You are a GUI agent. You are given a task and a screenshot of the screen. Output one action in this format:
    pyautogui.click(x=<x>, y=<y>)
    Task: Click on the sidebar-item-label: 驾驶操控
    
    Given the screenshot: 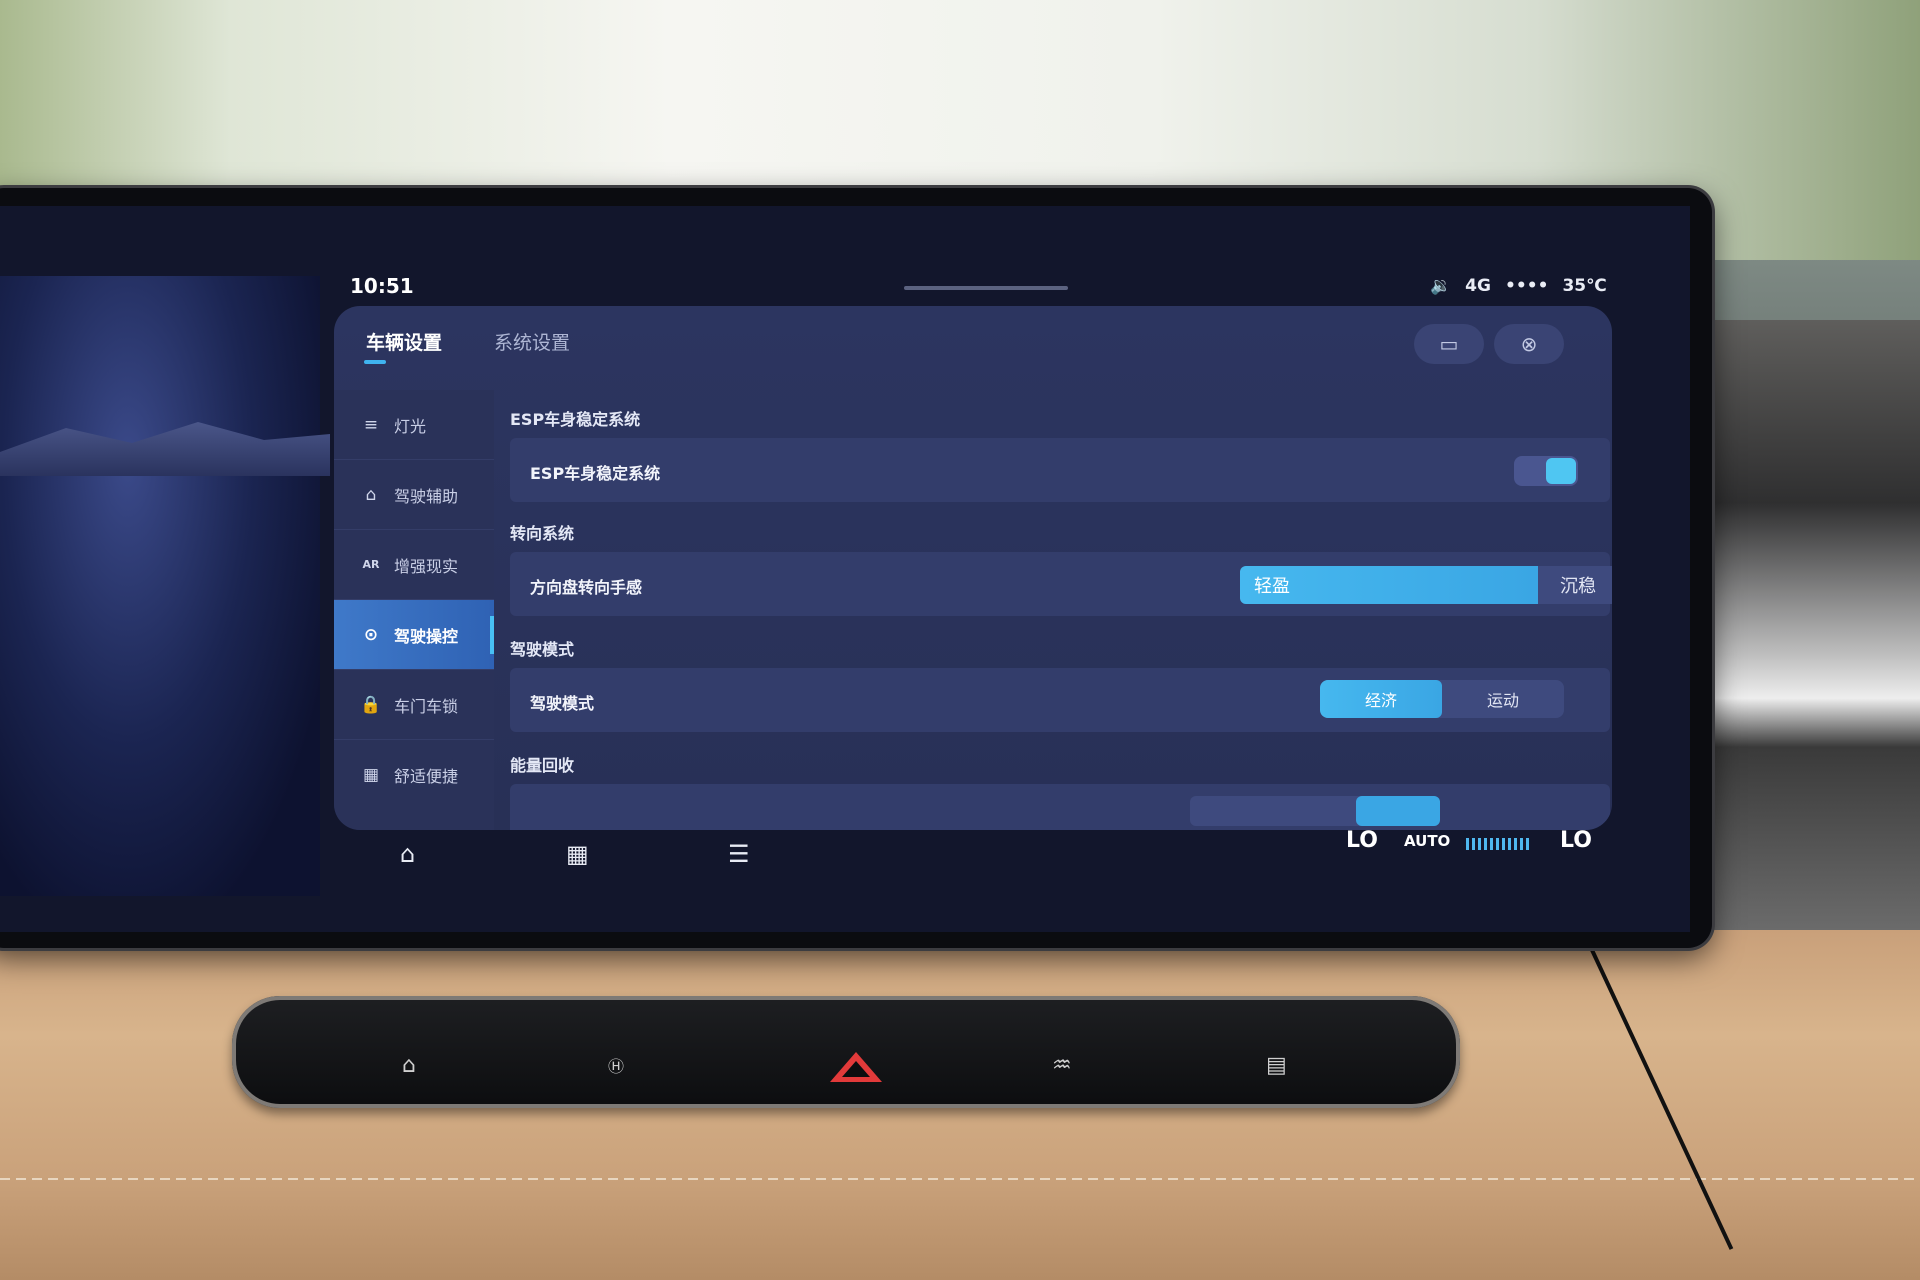 What is the action you would take?
    pyautogui.click(x=426, y=636)
    